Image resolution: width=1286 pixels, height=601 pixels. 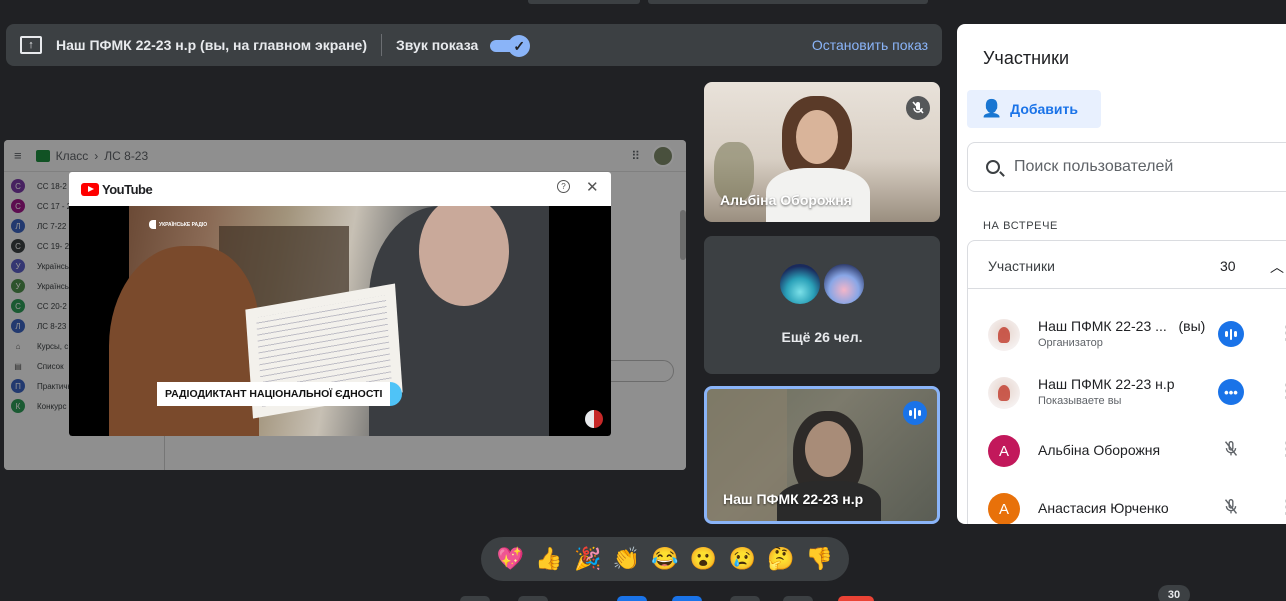 I want to click on reaction-thinking-button: 🤔, so click(x=780, y=559).